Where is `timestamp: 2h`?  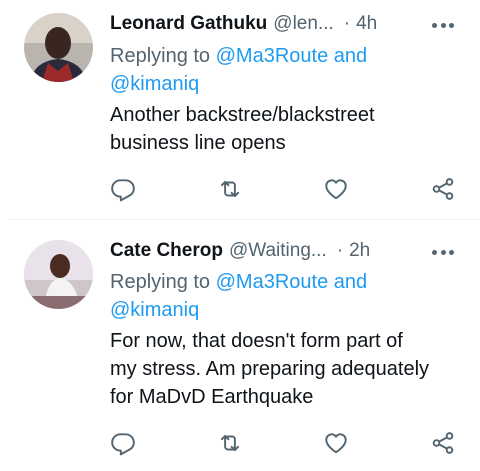 timestamp: 2h is located at coordinates (359, 251).